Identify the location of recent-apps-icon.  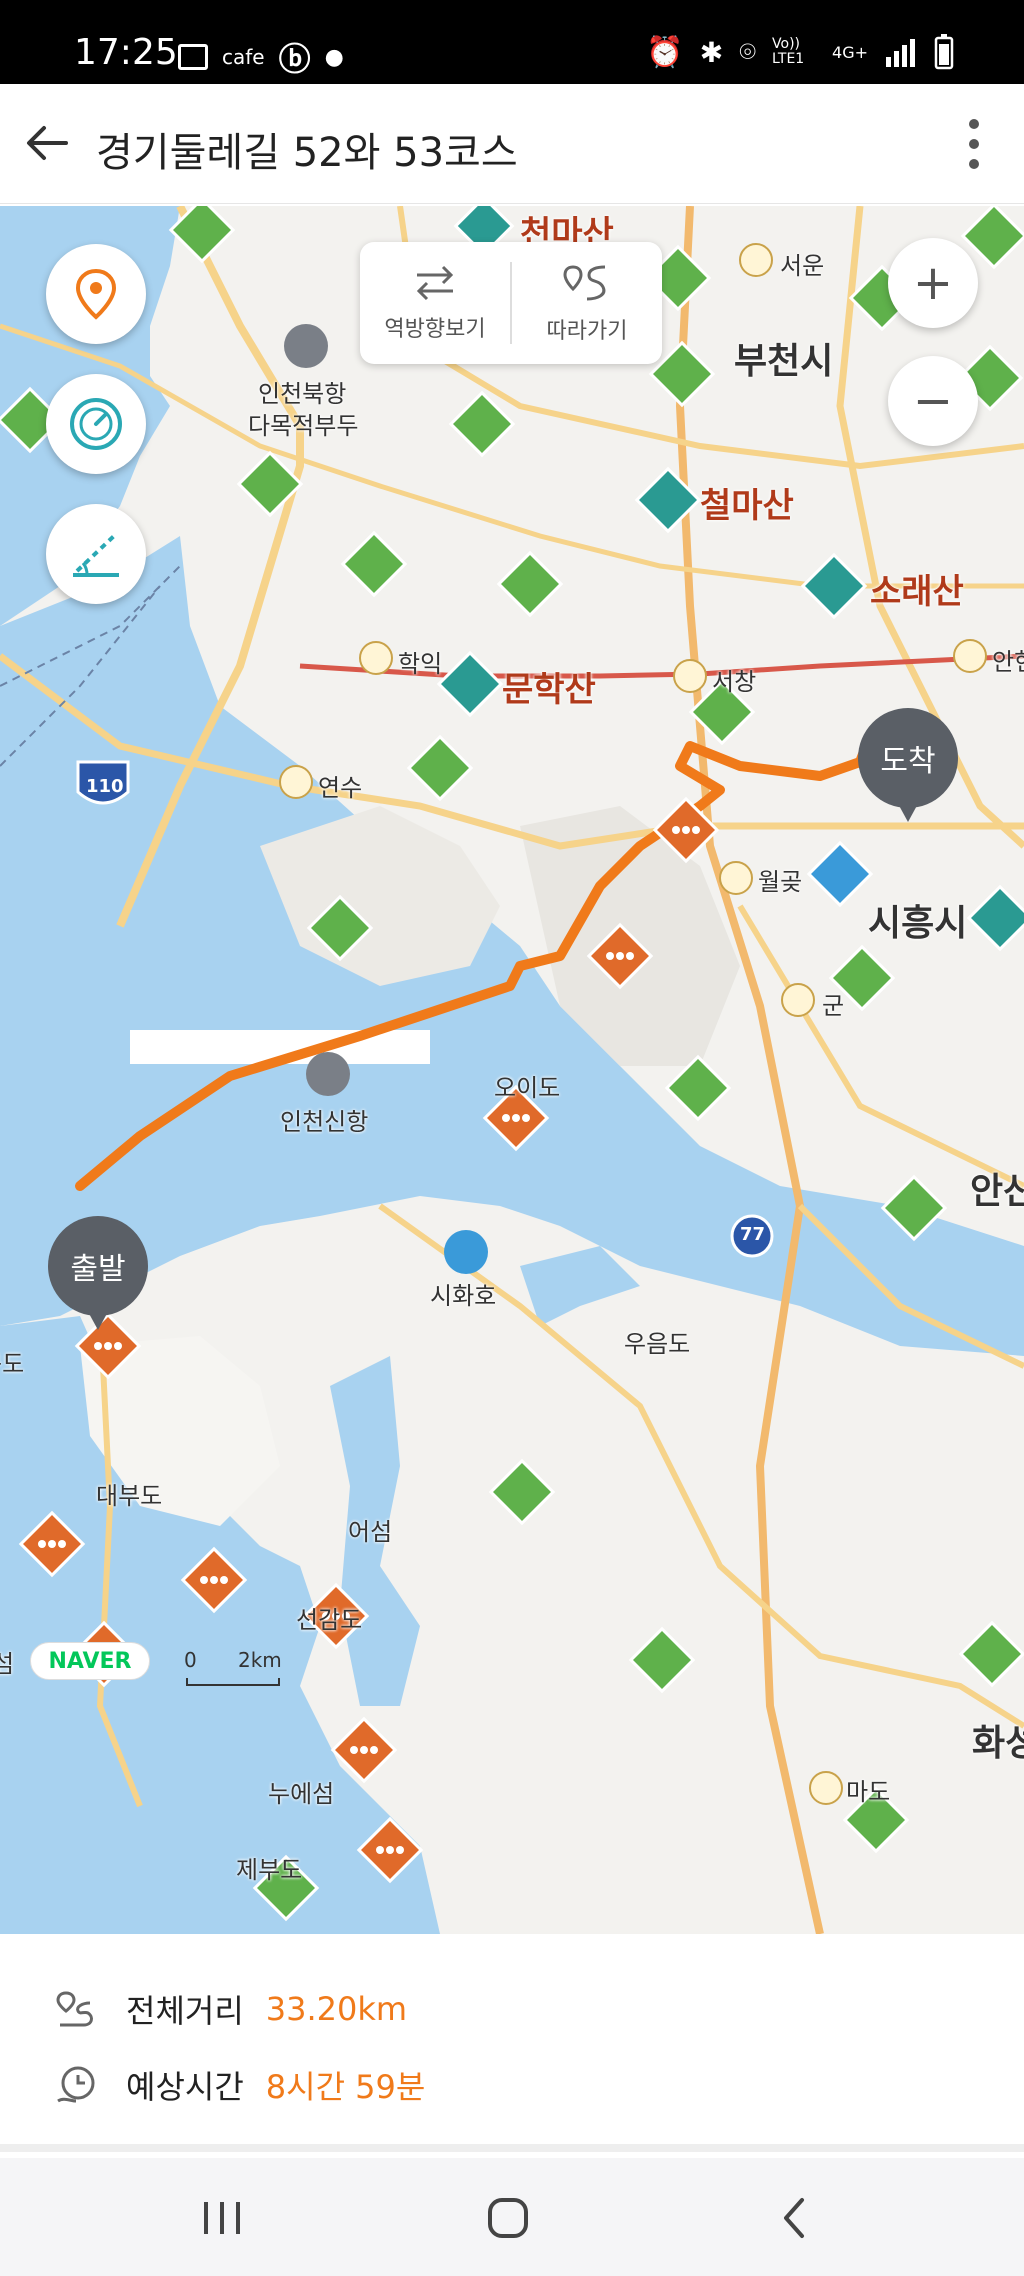
(222, 2218).